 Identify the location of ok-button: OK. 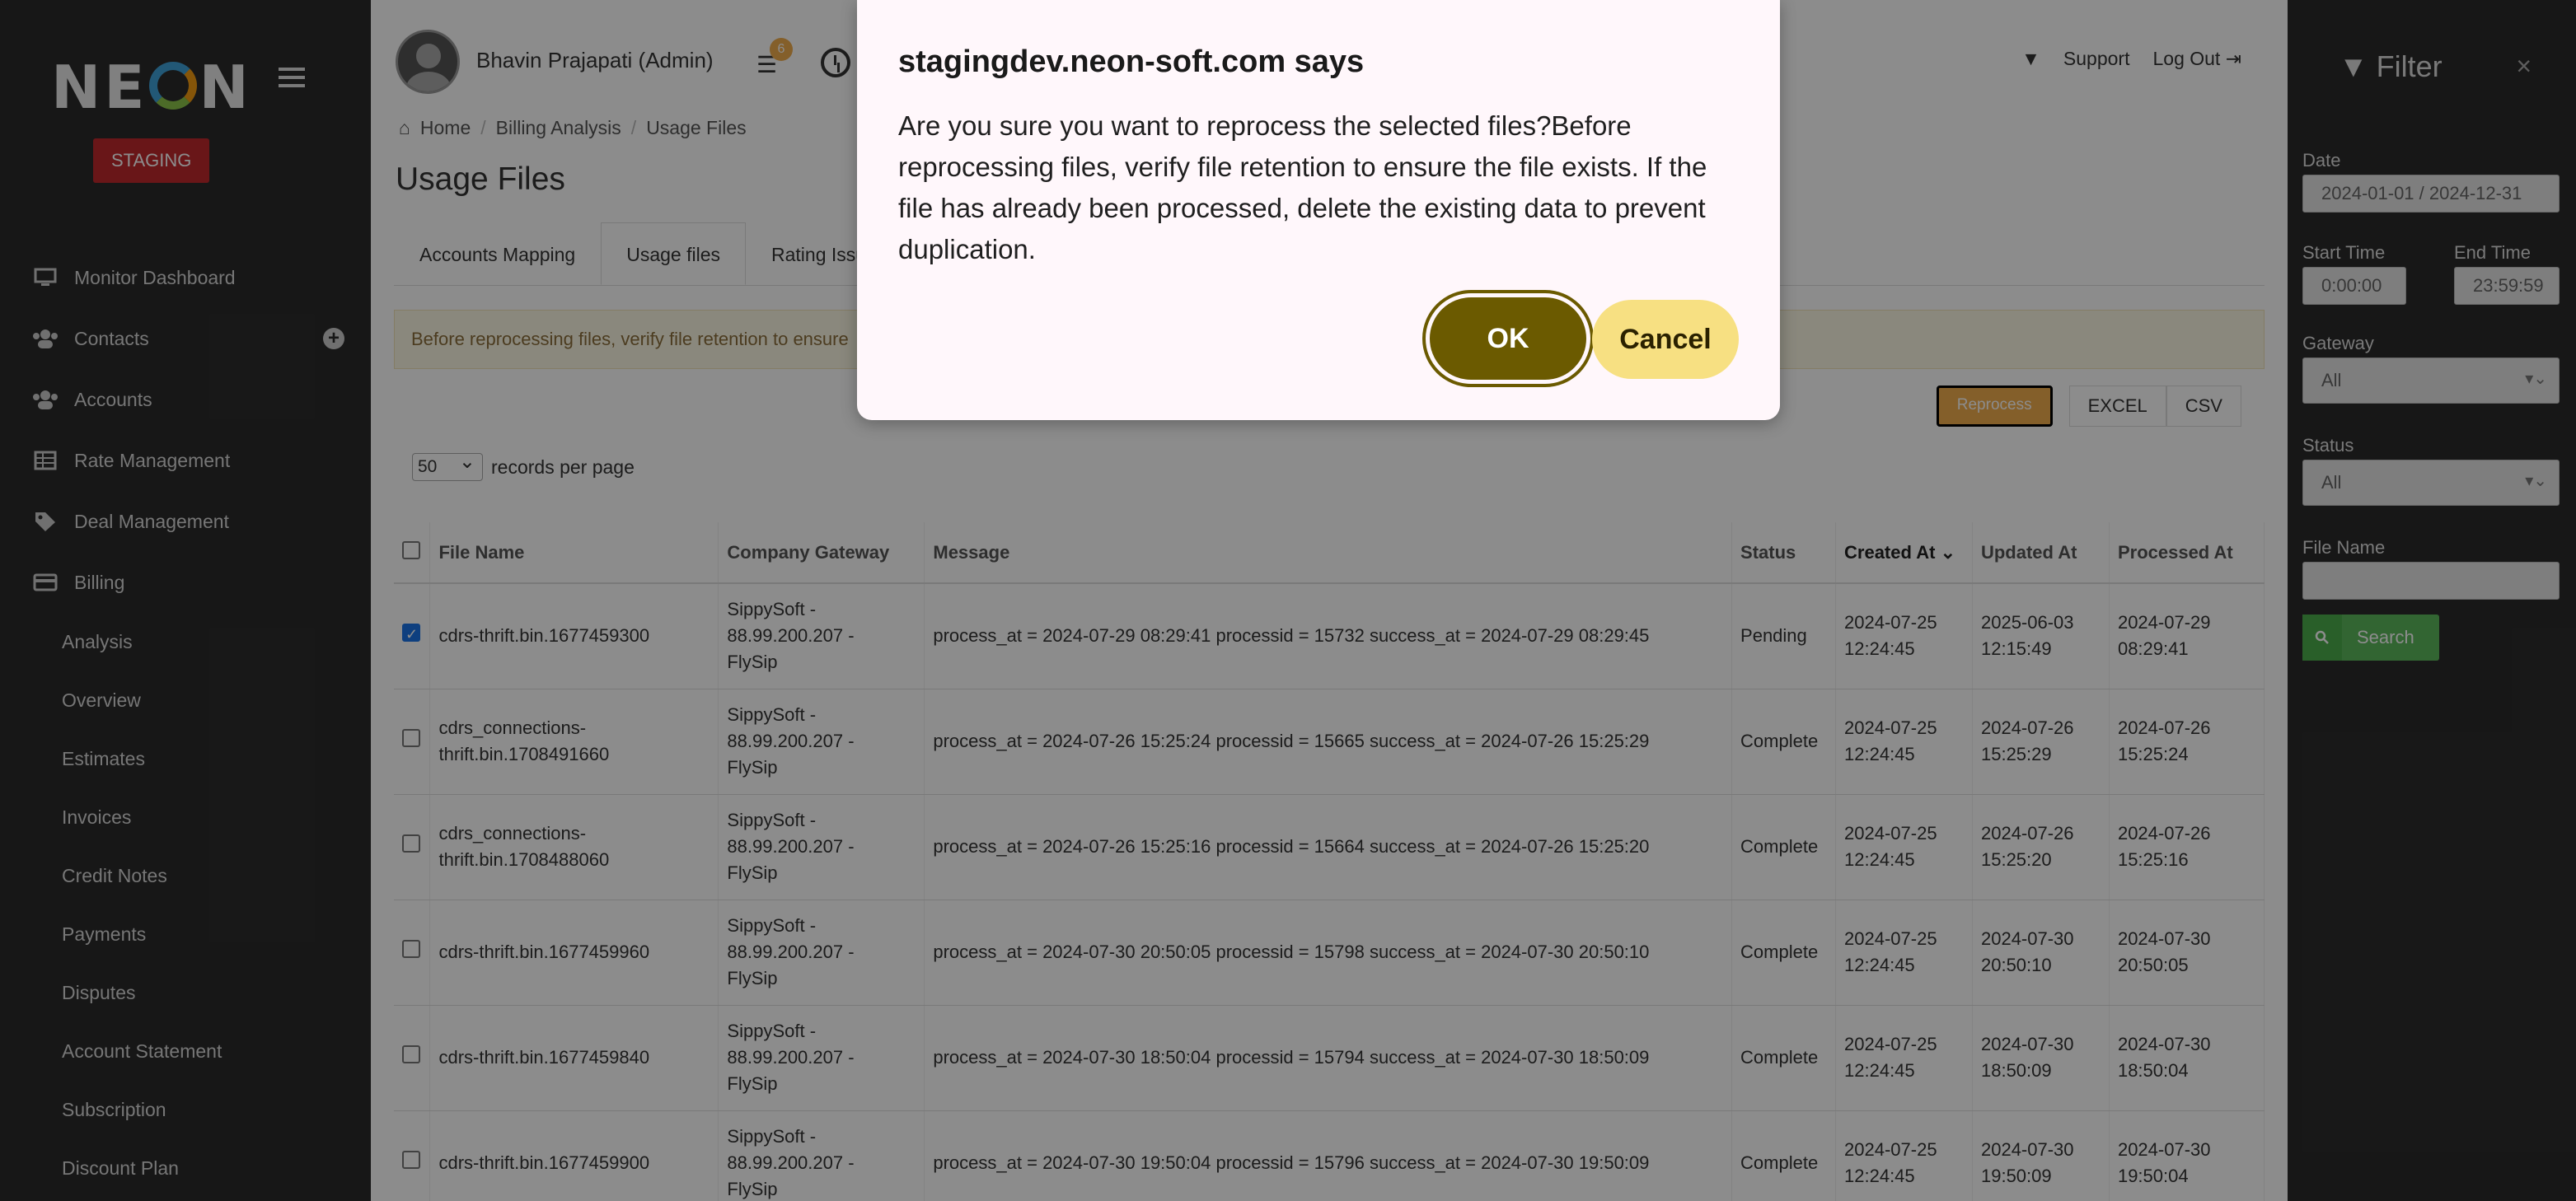
(1508, 338).